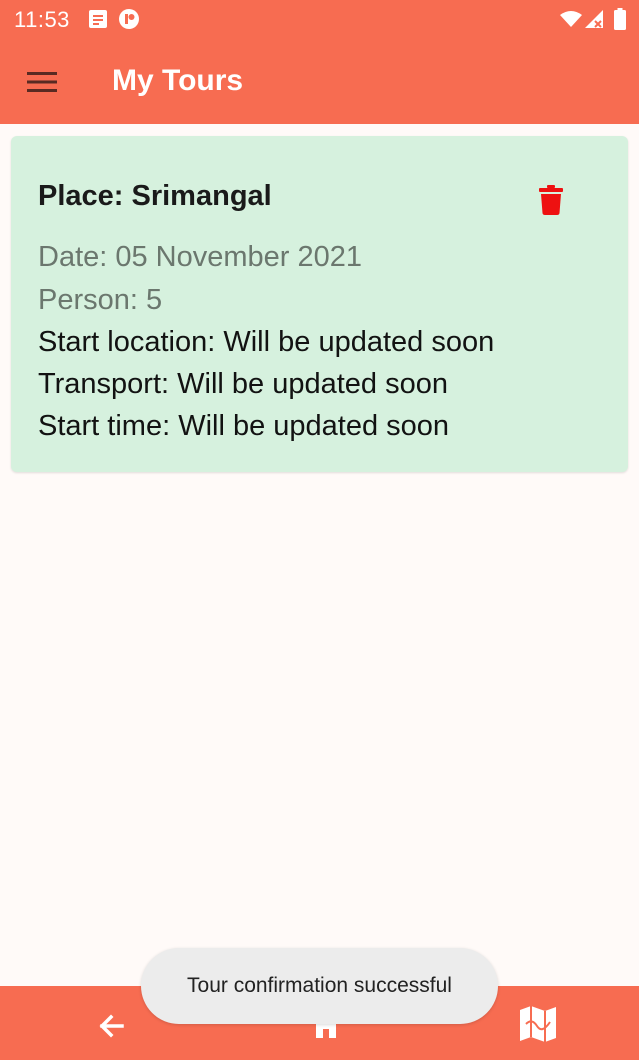  Describe the element at coordinates (200, 257) in the screenshot. I see `tour-date: Date: 05 November 2021` at that location.